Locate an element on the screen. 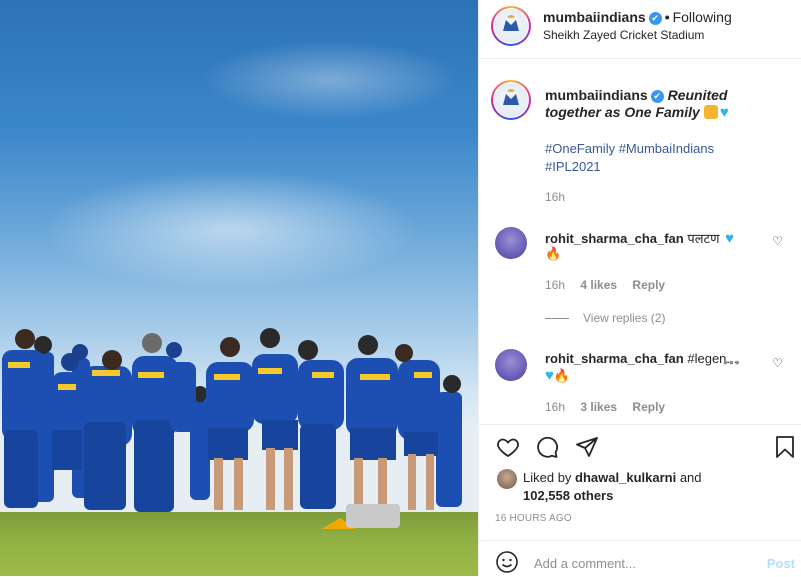 This screenshot has height=577, width=801. share-icon is located at coordinates (587, 447).